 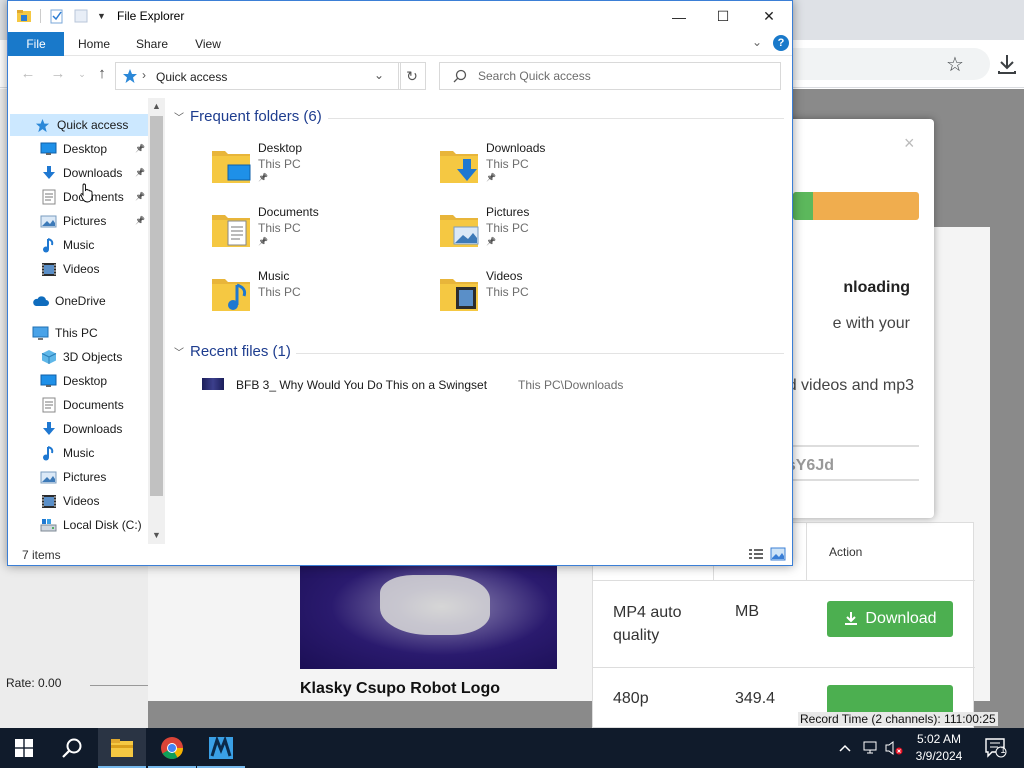 I want to click on nav-item-3d-objects: 3D Objects, so click(x=79, y=357).